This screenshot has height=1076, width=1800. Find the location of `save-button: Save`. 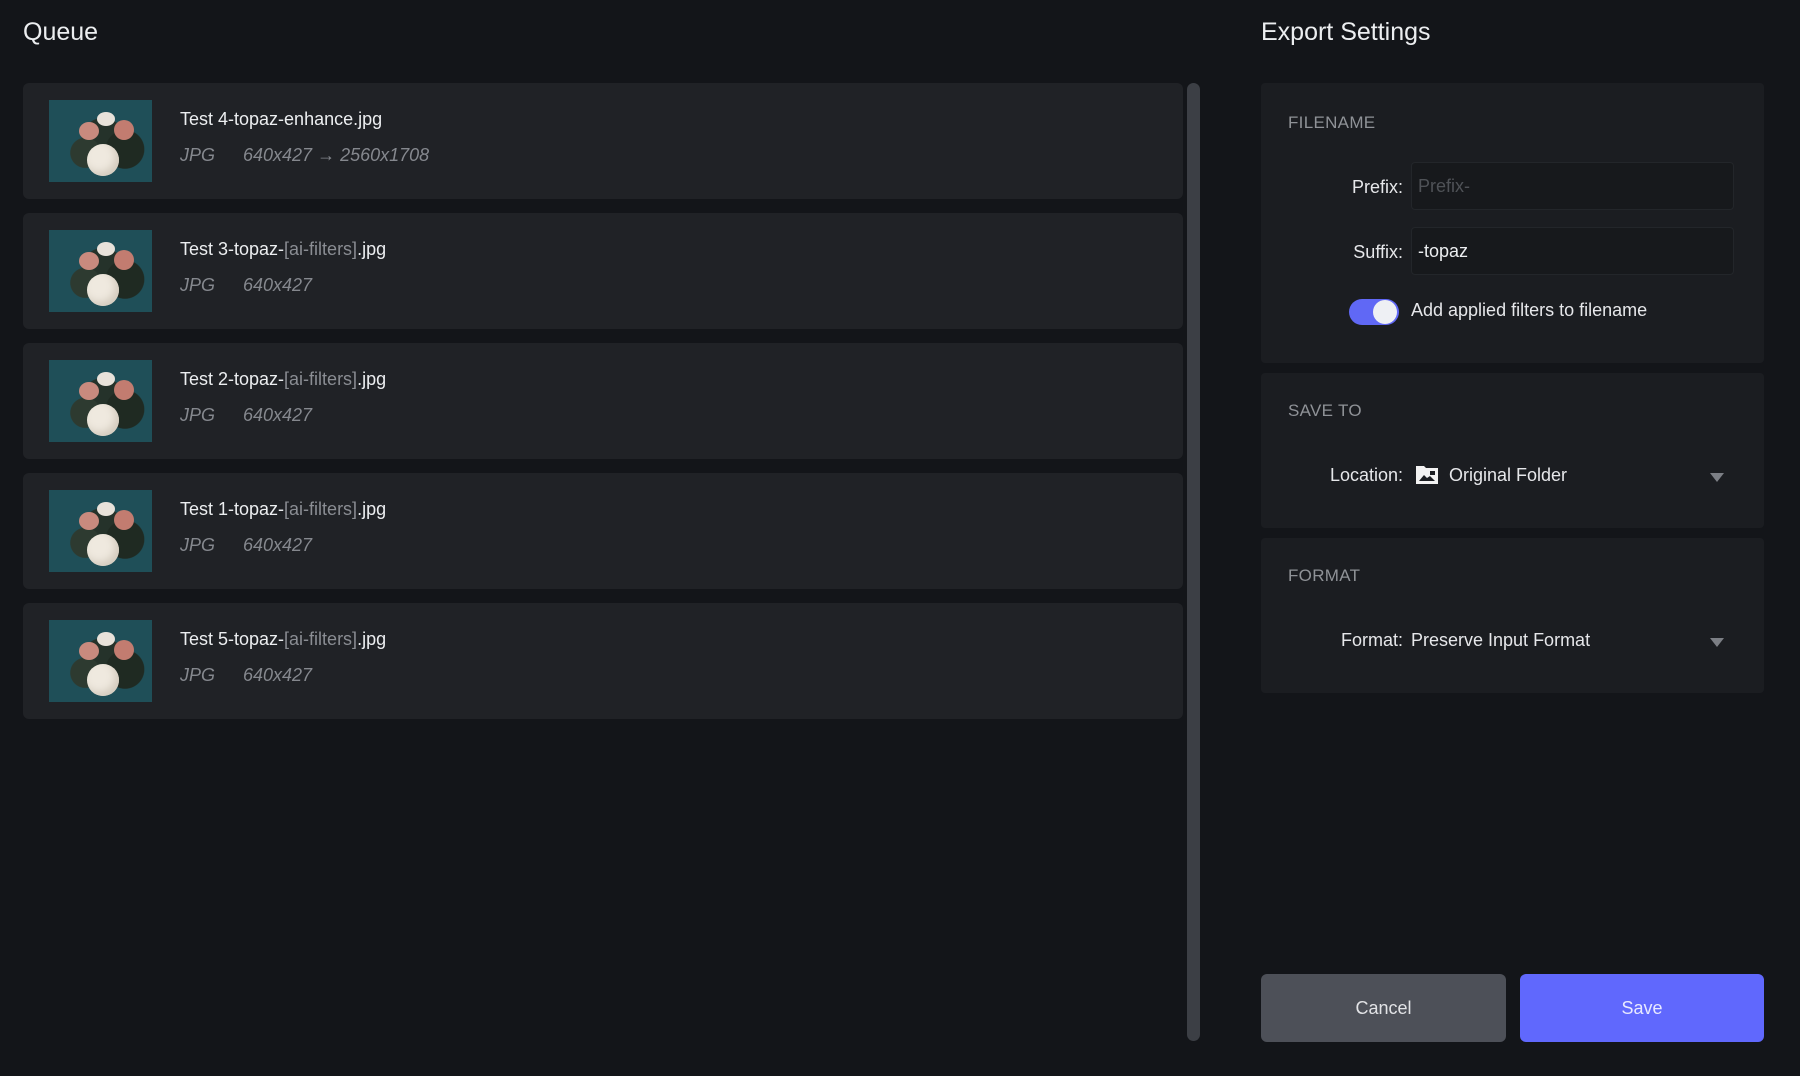

save-button: Save is located at coordinates (1642, 1008).